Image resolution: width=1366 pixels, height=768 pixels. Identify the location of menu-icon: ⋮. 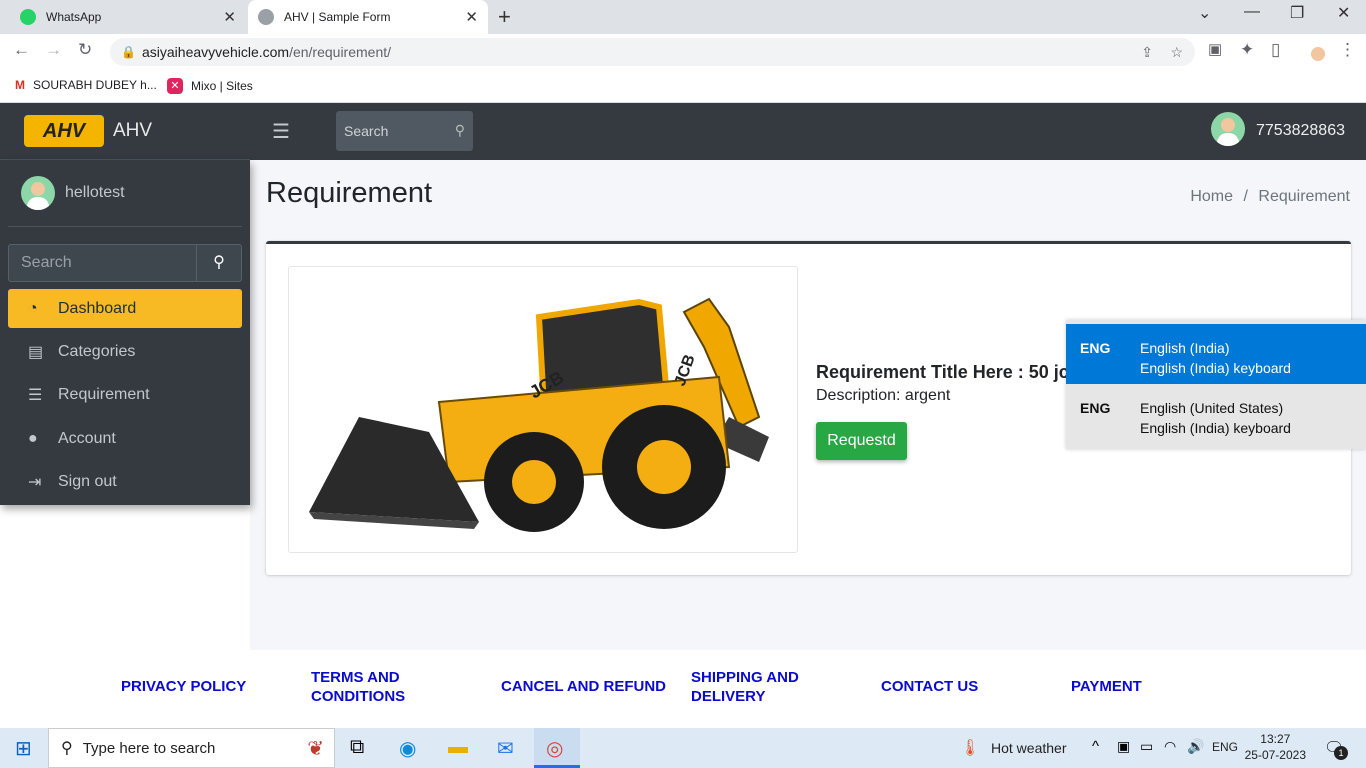
(1347, 50).